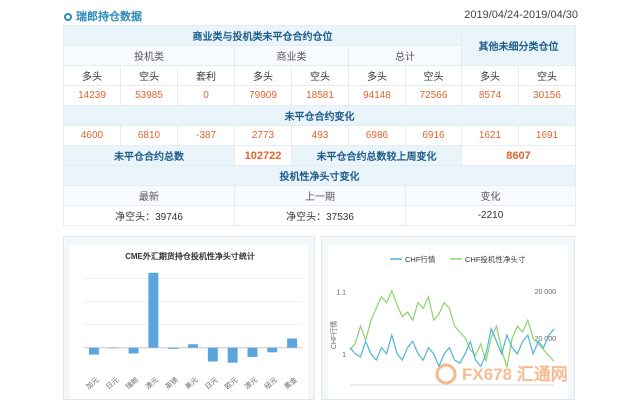 This screenshot has width=640, height=406. What do you see at coordinates (519, 155) in the screenshot?
I see `total-change-value: 8607` at bounding box center [519, 155].